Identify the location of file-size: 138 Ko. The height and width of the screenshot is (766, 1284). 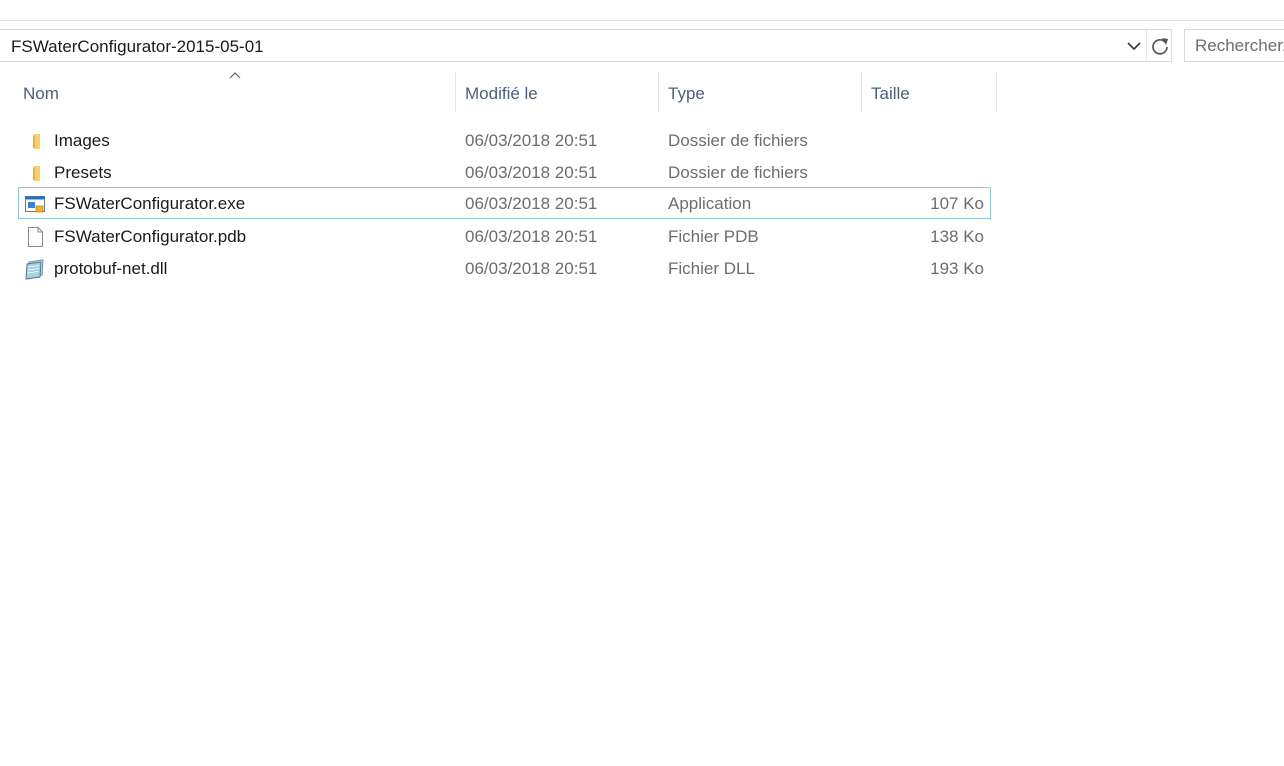
(957, 236).